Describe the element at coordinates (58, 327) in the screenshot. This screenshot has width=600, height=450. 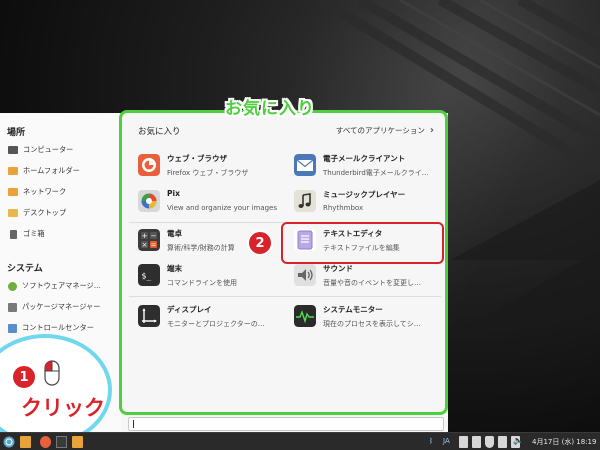
I see `sidebar-item-label: コントロールセンター` at that location.